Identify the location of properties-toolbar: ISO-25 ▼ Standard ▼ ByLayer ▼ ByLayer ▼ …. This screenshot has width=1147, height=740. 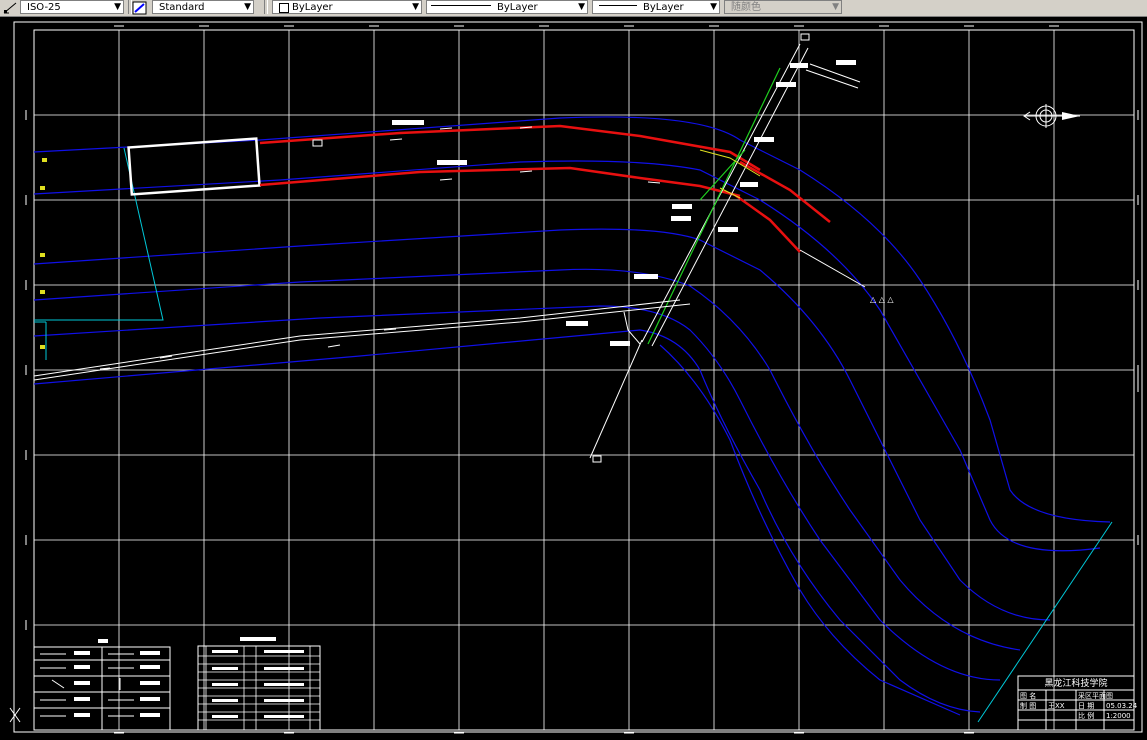
(573, 8).